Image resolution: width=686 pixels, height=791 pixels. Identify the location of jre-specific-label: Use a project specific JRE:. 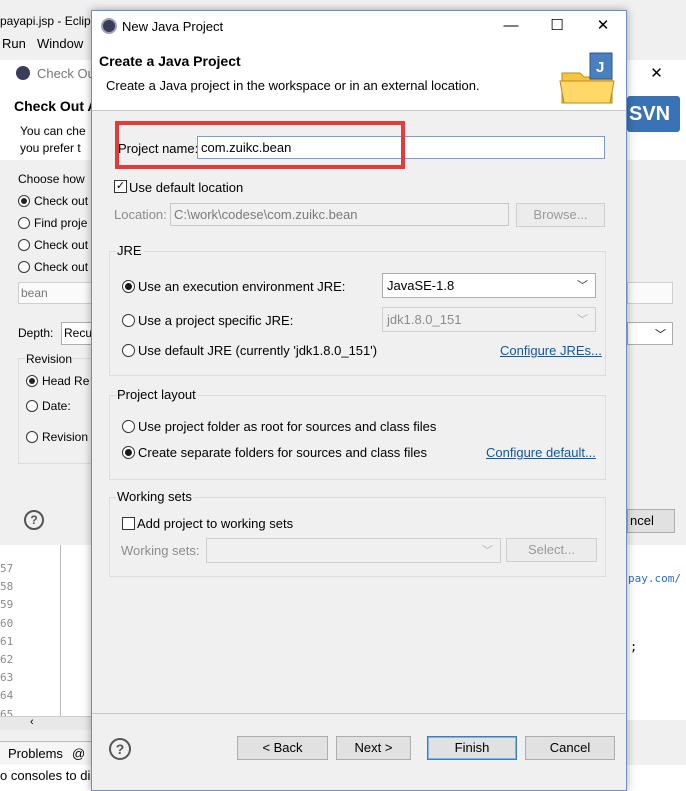
(216, 320).